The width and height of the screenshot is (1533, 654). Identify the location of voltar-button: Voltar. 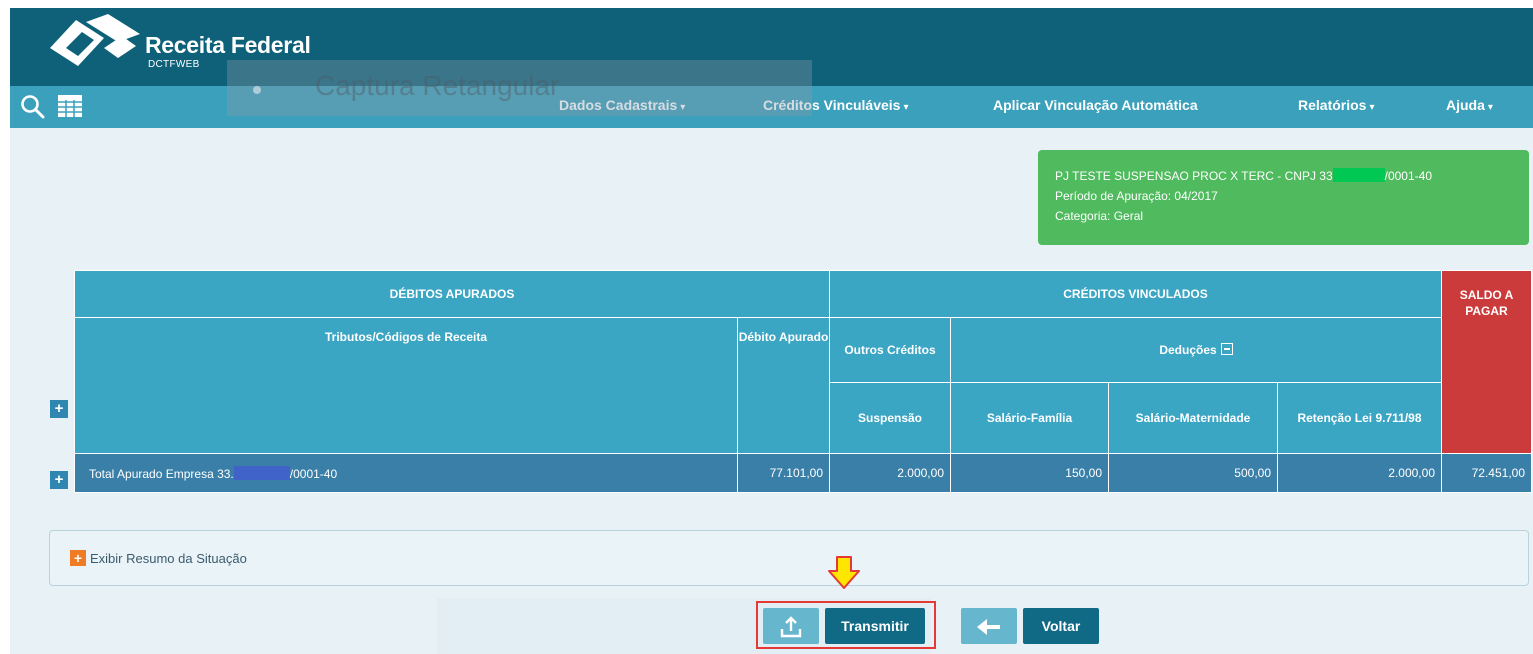
(1061, 626).